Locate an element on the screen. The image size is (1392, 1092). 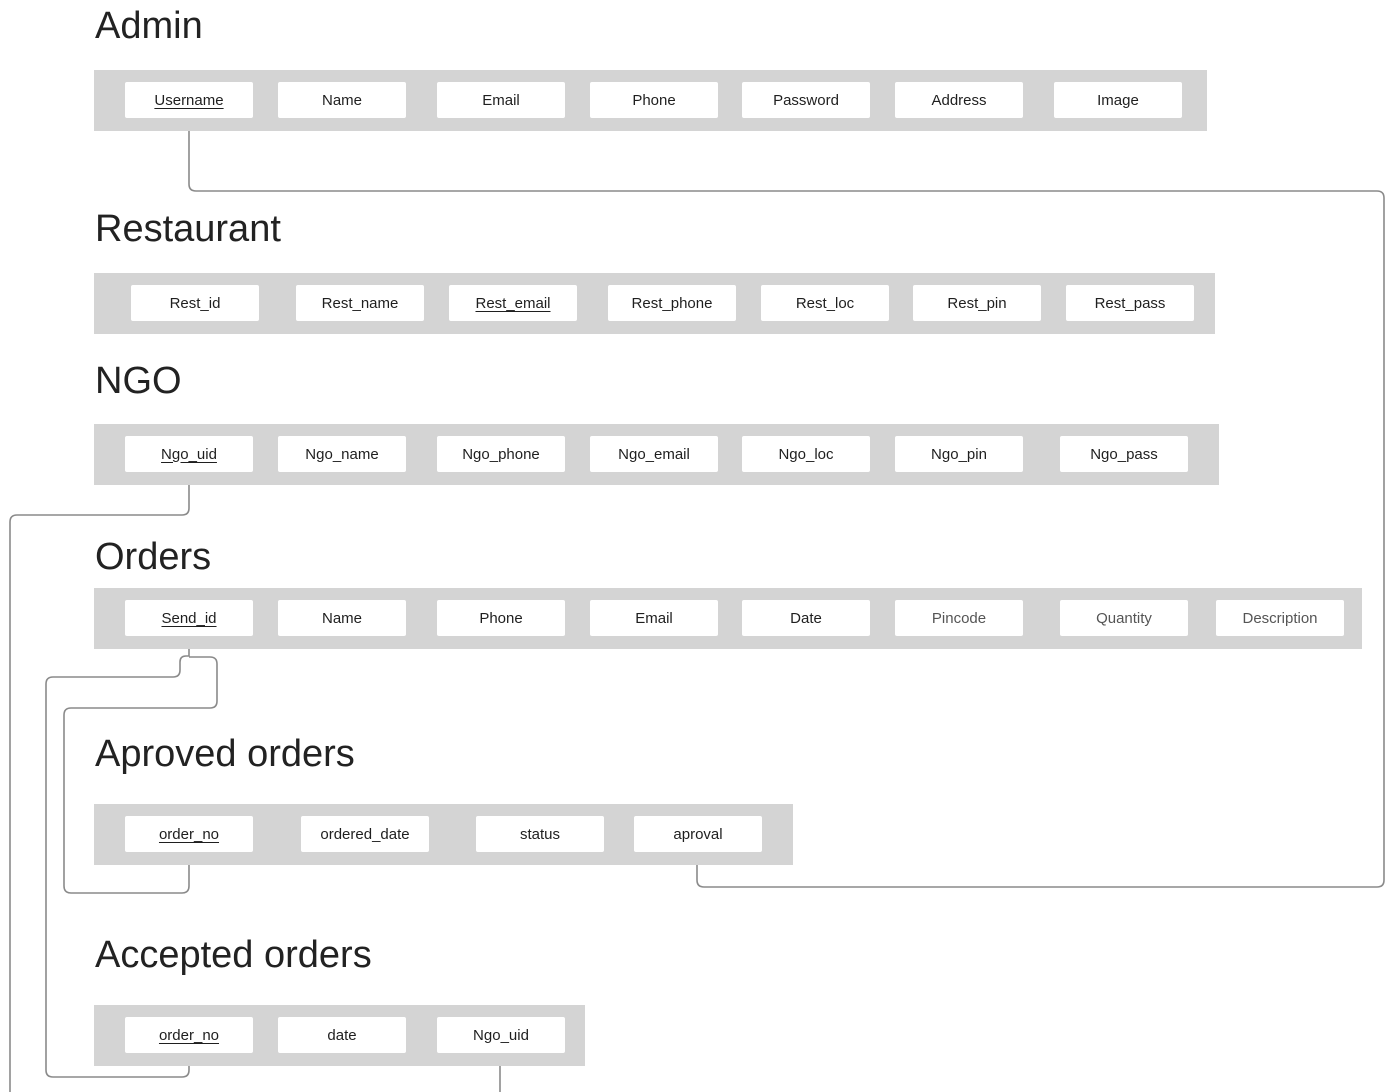
field-admin-image: Image is located at coordinates (1118, 100).